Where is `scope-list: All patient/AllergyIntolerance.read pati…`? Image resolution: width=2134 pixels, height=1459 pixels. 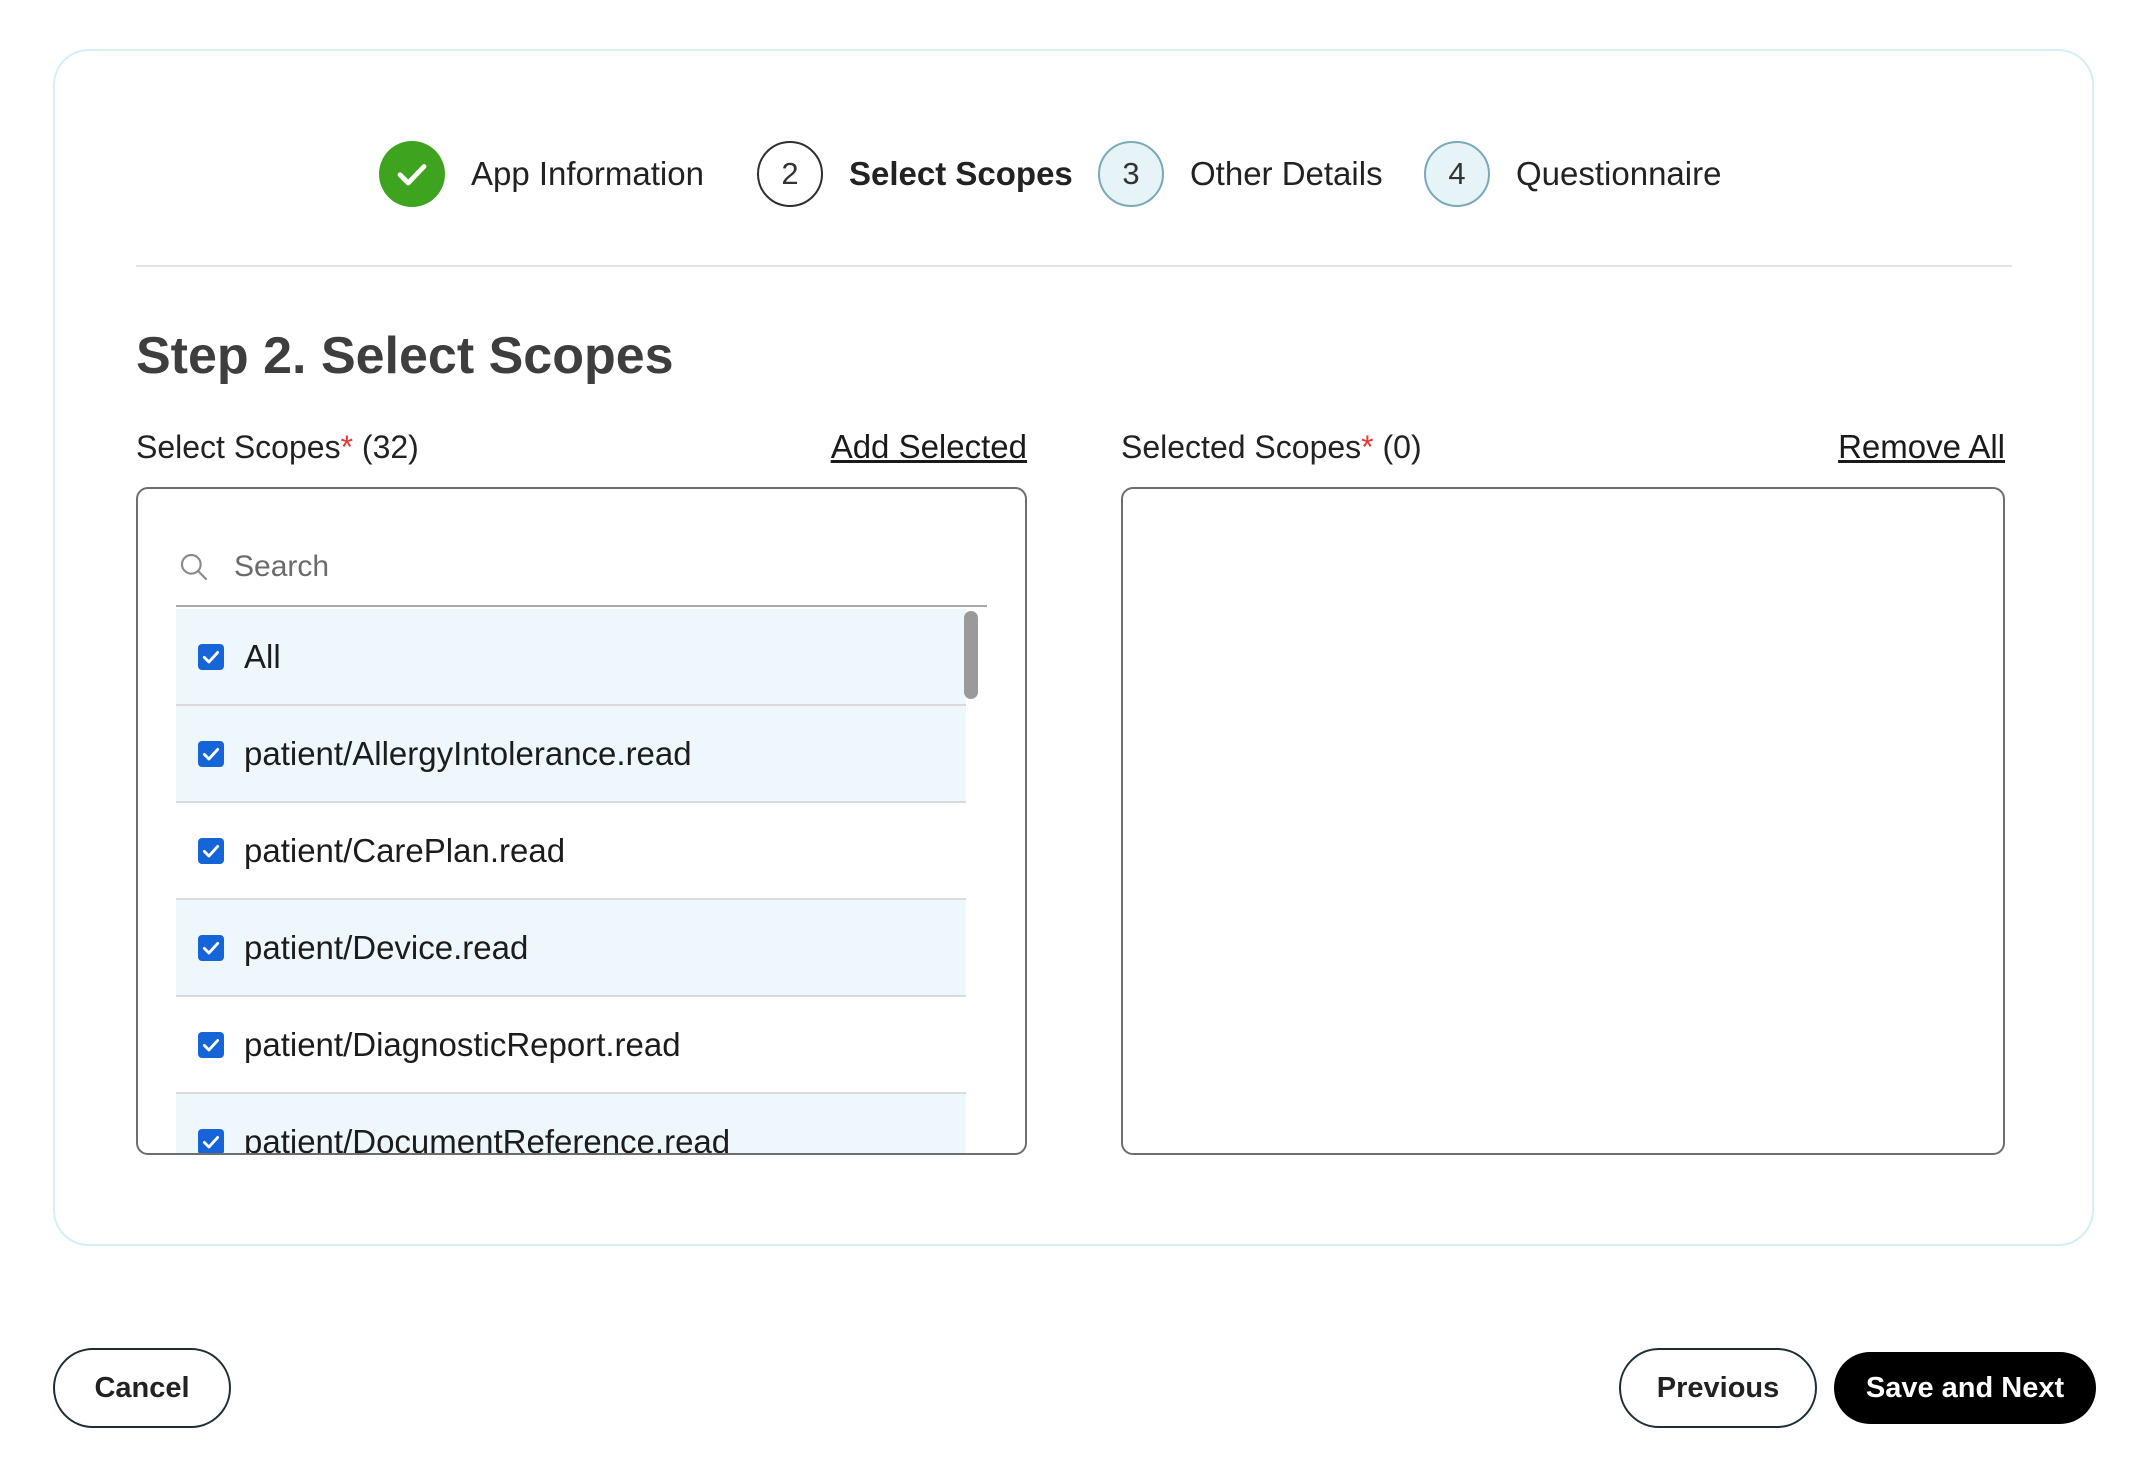 scope-list: All patient/AllergyIntolerance.read pati… is located at coordinates (571, 882).